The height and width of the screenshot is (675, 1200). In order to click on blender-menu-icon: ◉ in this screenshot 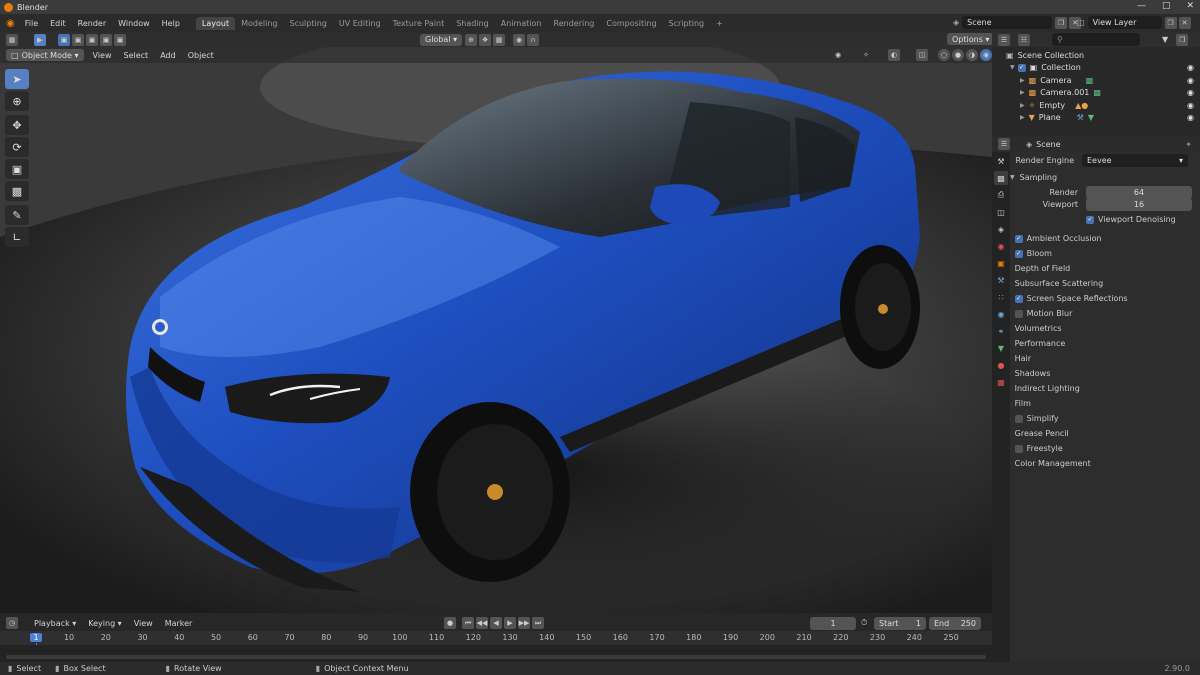, I will do `click(10, 23)`.